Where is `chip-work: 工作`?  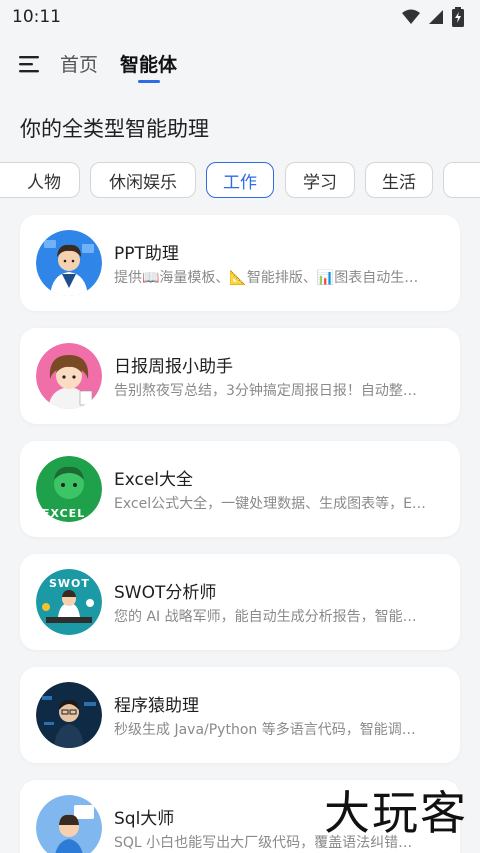 chip-work: 工作 is located at coordinates (240, 180).